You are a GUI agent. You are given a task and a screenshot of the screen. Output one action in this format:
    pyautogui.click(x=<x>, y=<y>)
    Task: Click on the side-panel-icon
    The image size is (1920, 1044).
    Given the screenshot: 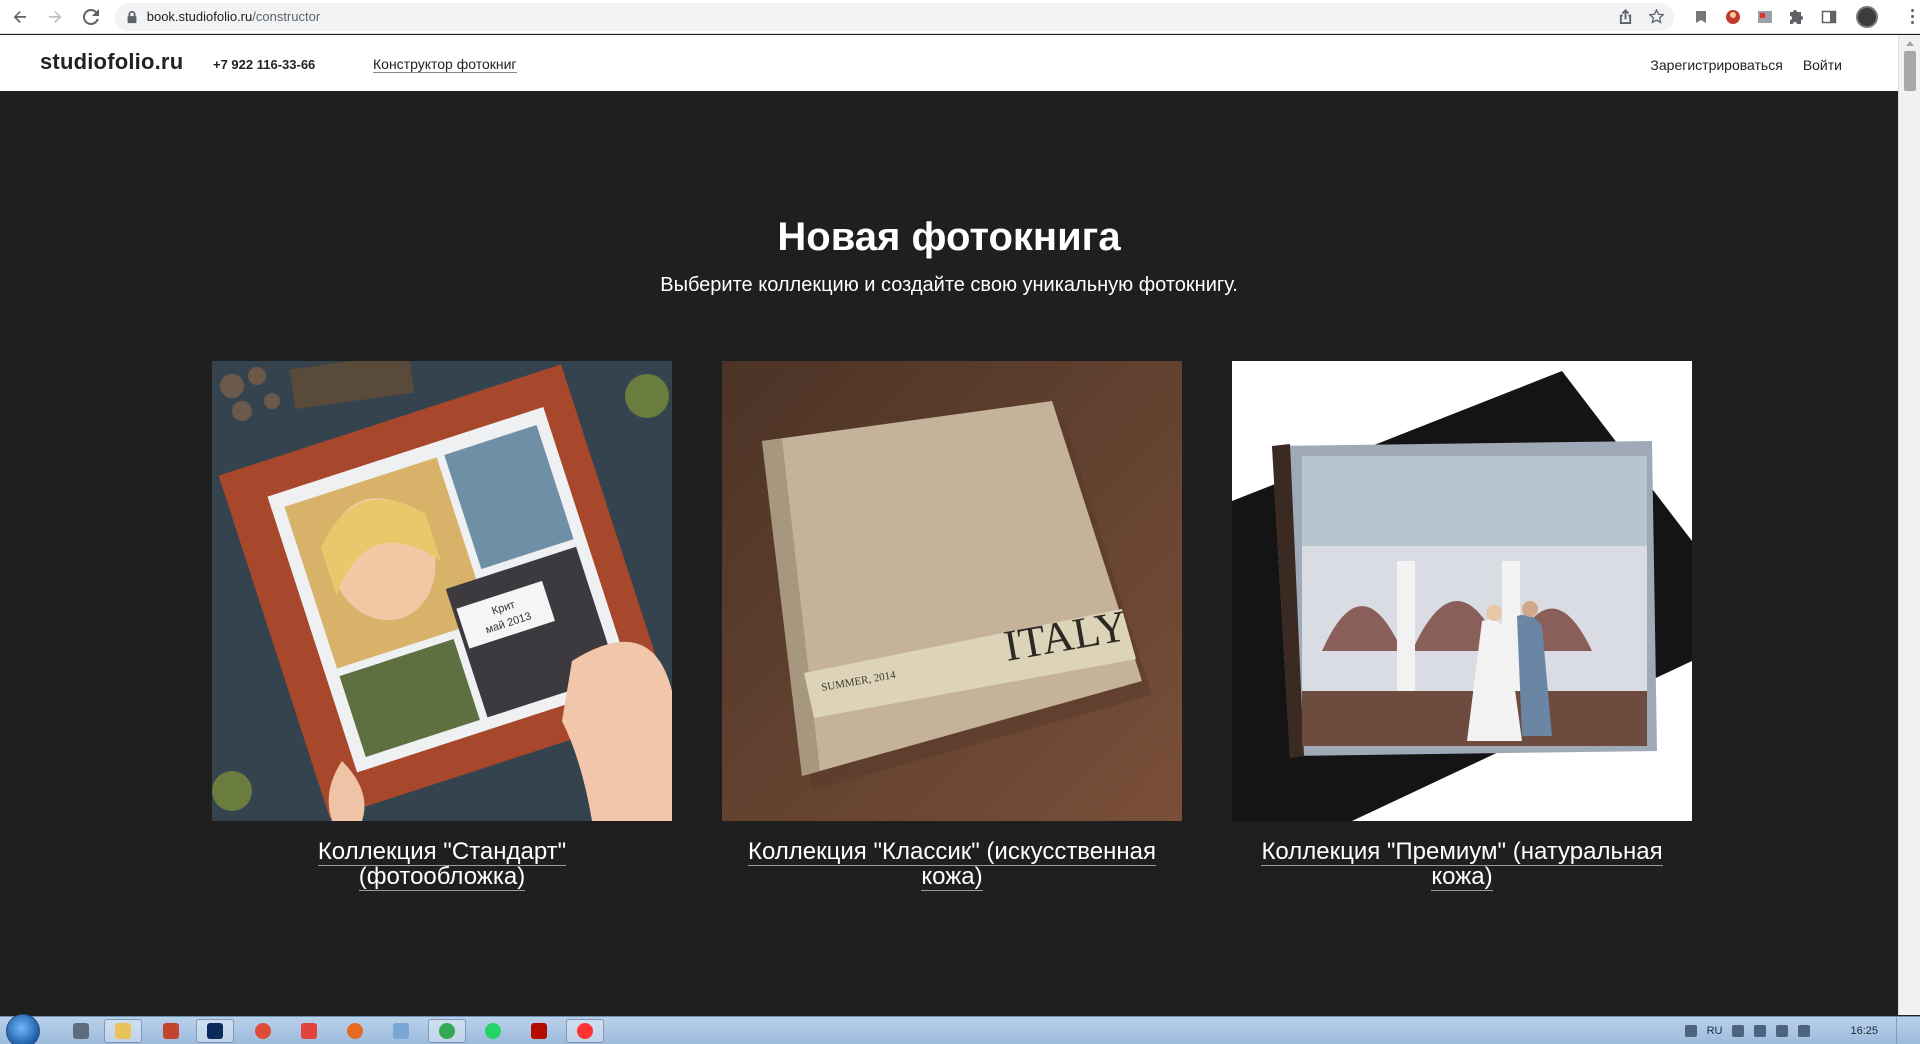 What is the action you would take?
    pyautogui.click(x=1829, y=17)
    